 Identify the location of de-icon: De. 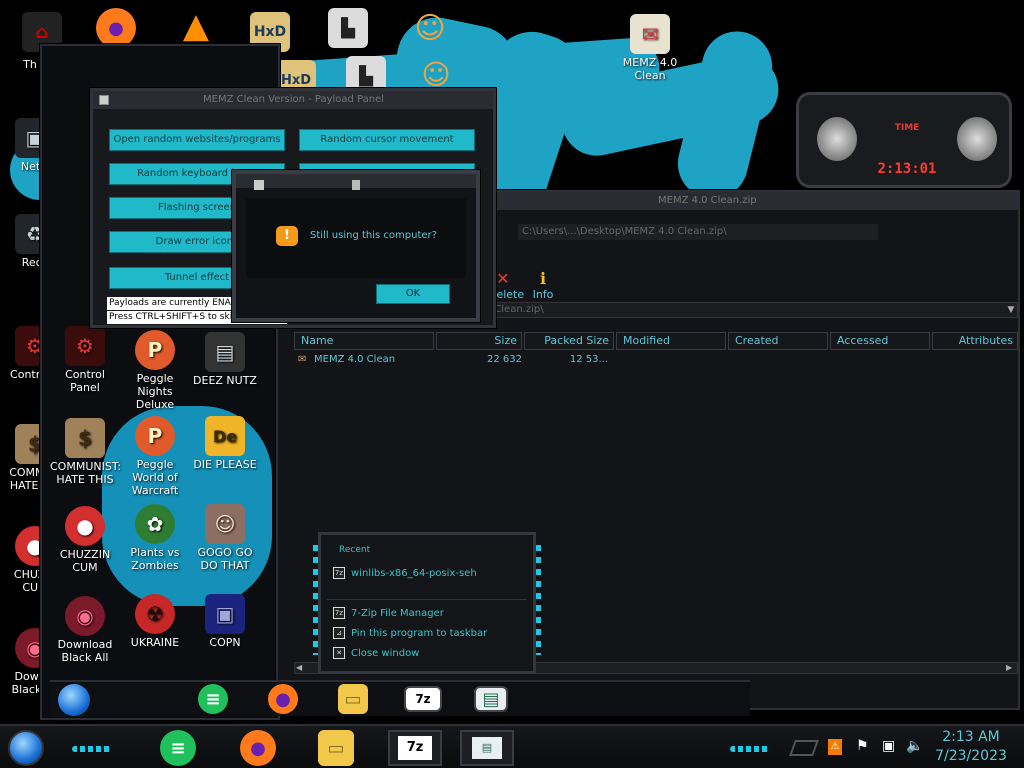
(225, 436).